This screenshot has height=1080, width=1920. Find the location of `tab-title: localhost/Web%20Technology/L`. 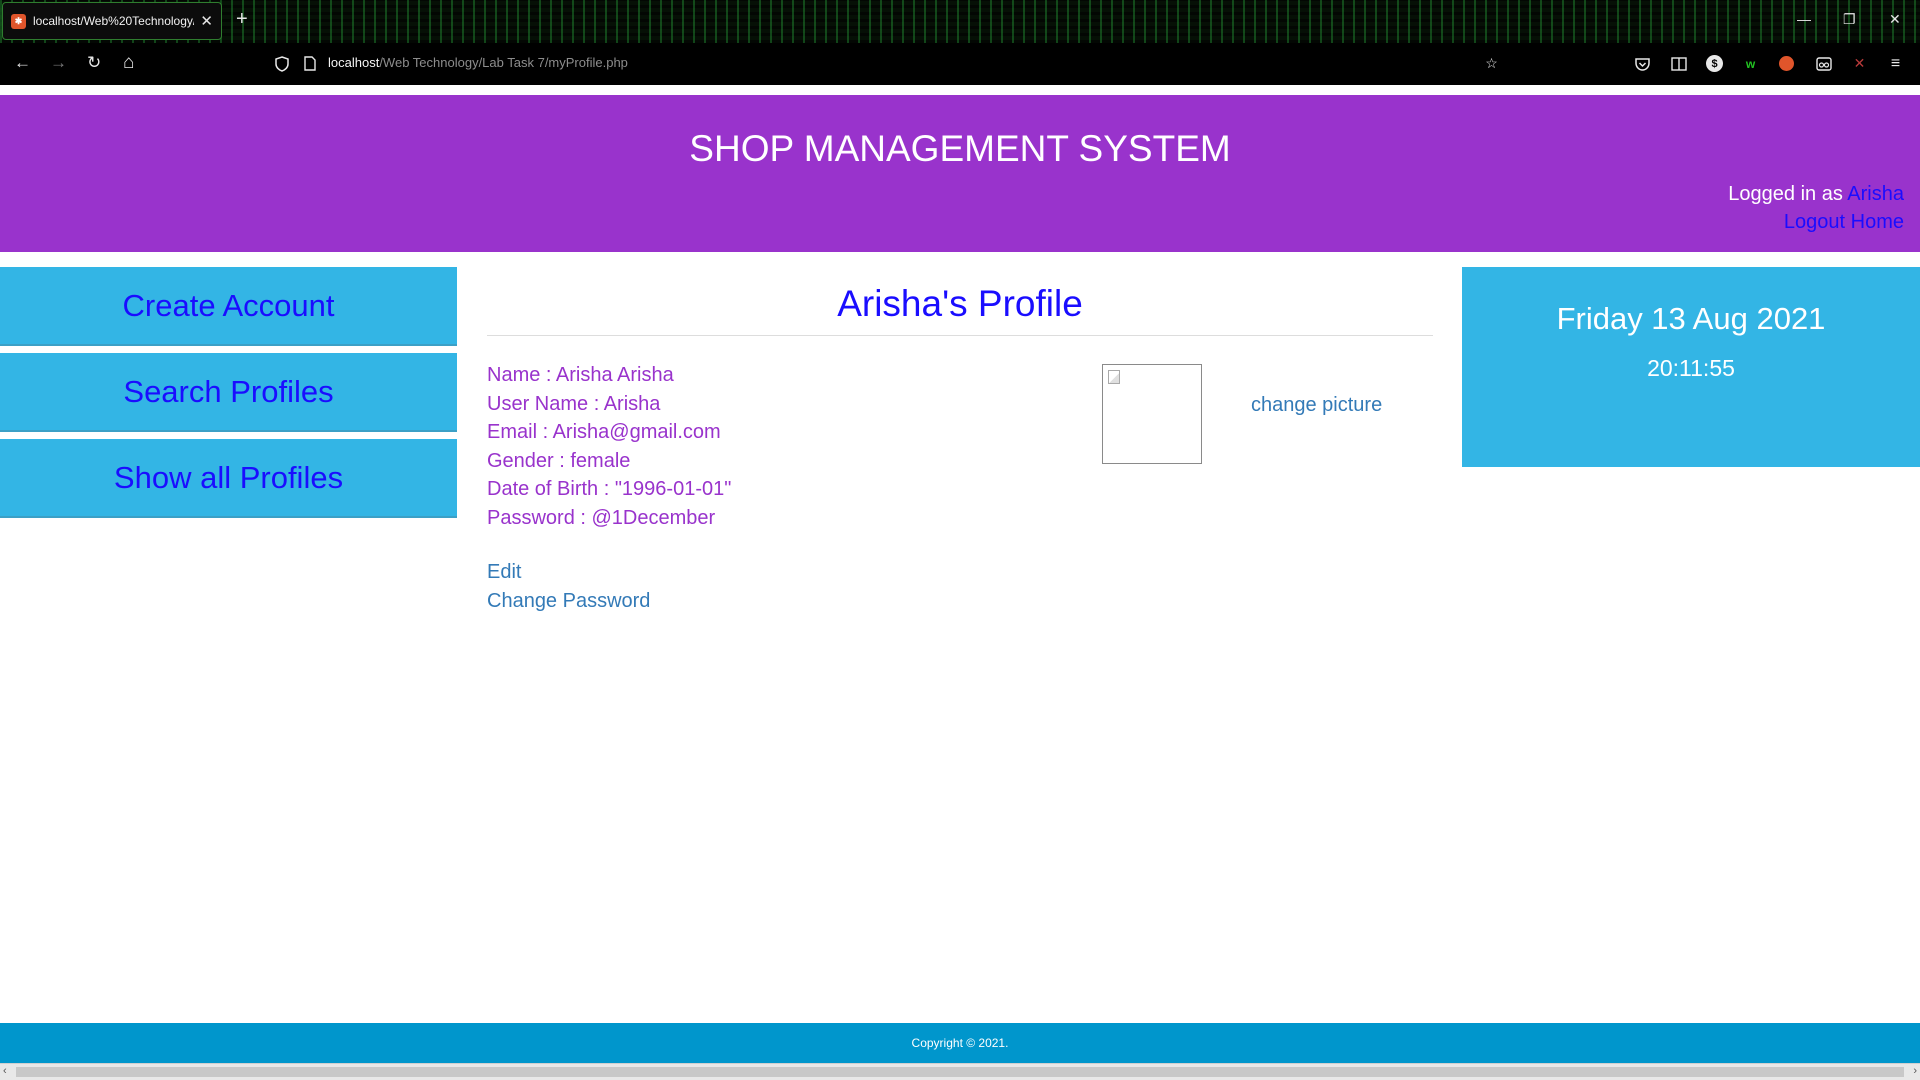

tab-title: localhost/Web%20Technology/L is located at coordinates (114, 21).